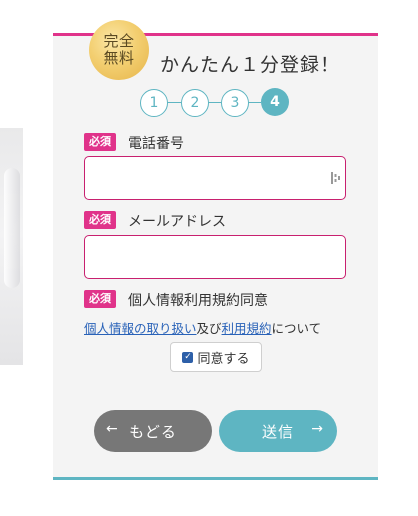 This screenshot has width=418, height=516. I want to click on autofill-icon, so click(335, 178).